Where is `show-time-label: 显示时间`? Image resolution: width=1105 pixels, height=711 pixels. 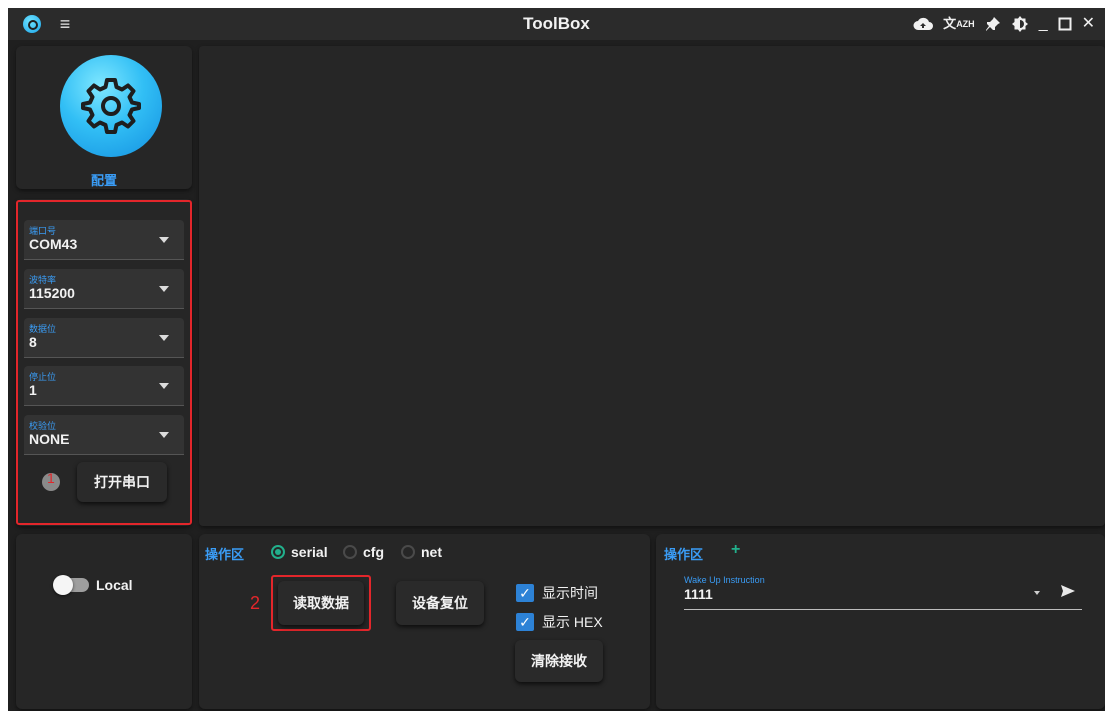
show-time-label: 显示时间 is located at coordinates (570, 593).